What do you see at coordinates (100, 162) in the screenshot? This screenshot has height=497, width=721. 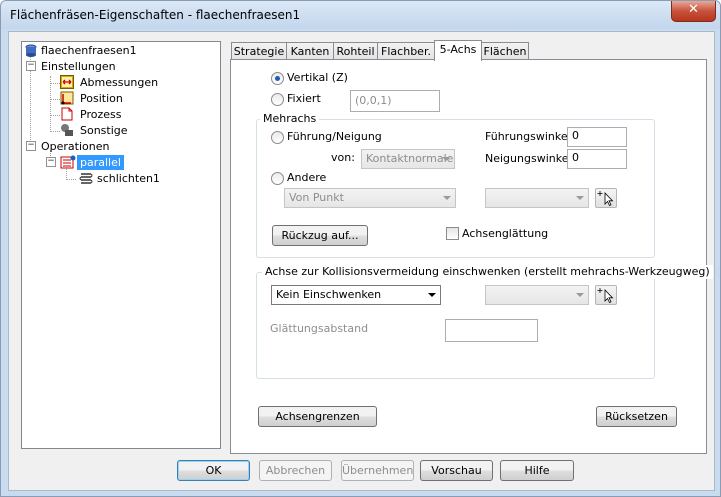 I see `tree-op-parallel: parallel` at bounding box center [100, 162].